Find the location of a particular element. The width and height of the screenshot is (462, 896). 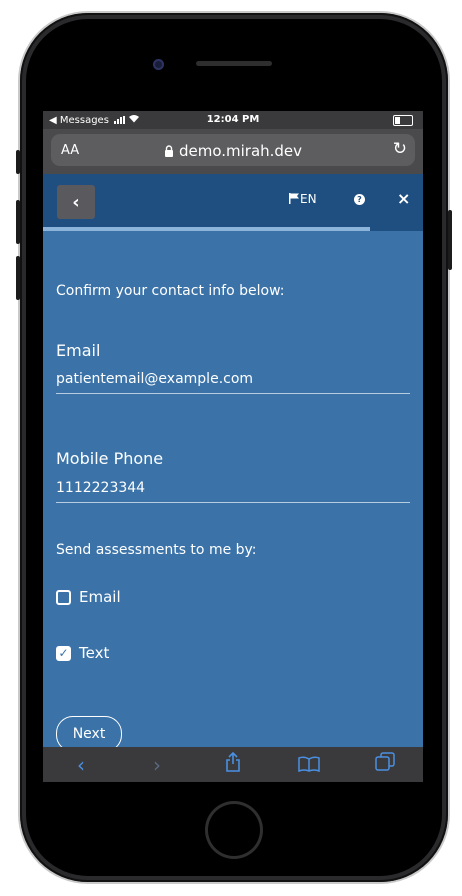

email-option-label: Email is located at coordinates (100, 597).